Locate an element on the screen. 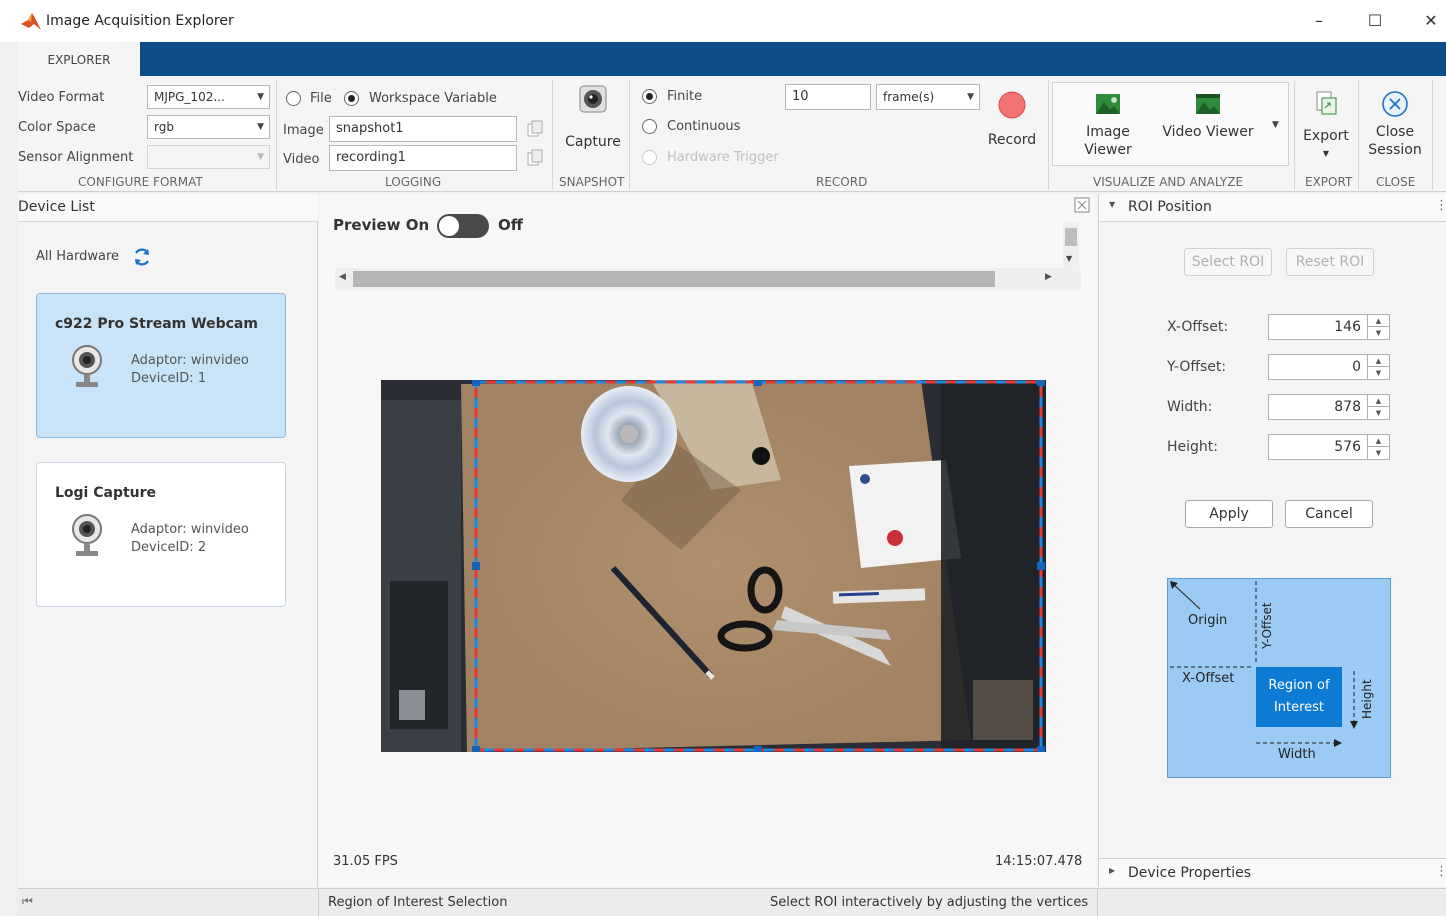 This screenshot has height=916, width=1446. preview-off-label: Off is located at coordinates (510, 225).